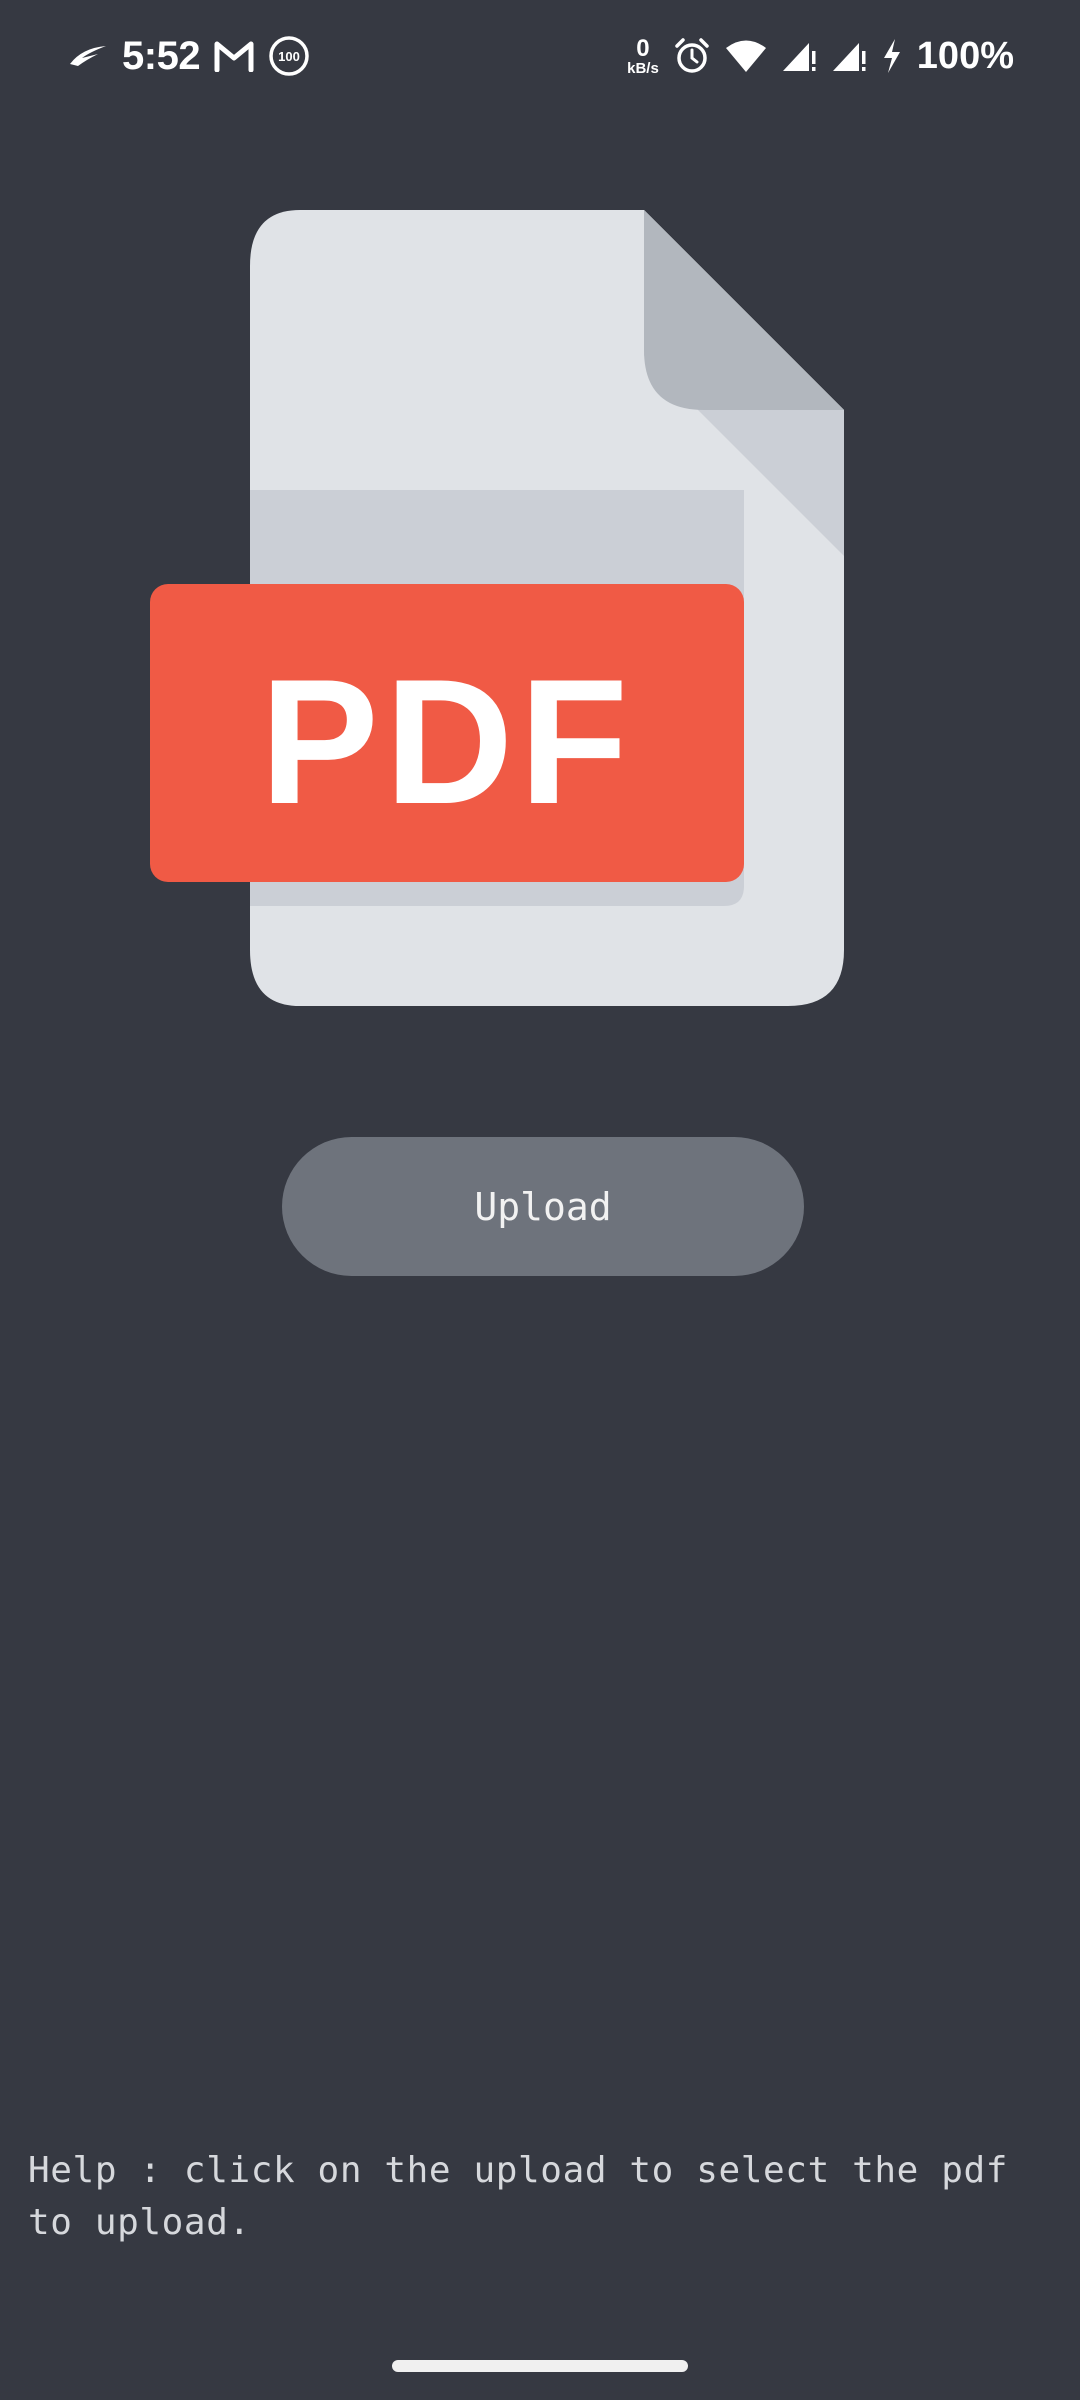  Describe the element at coordinates (88, 56) in the screenshot. I see `rog-icon` at that location.